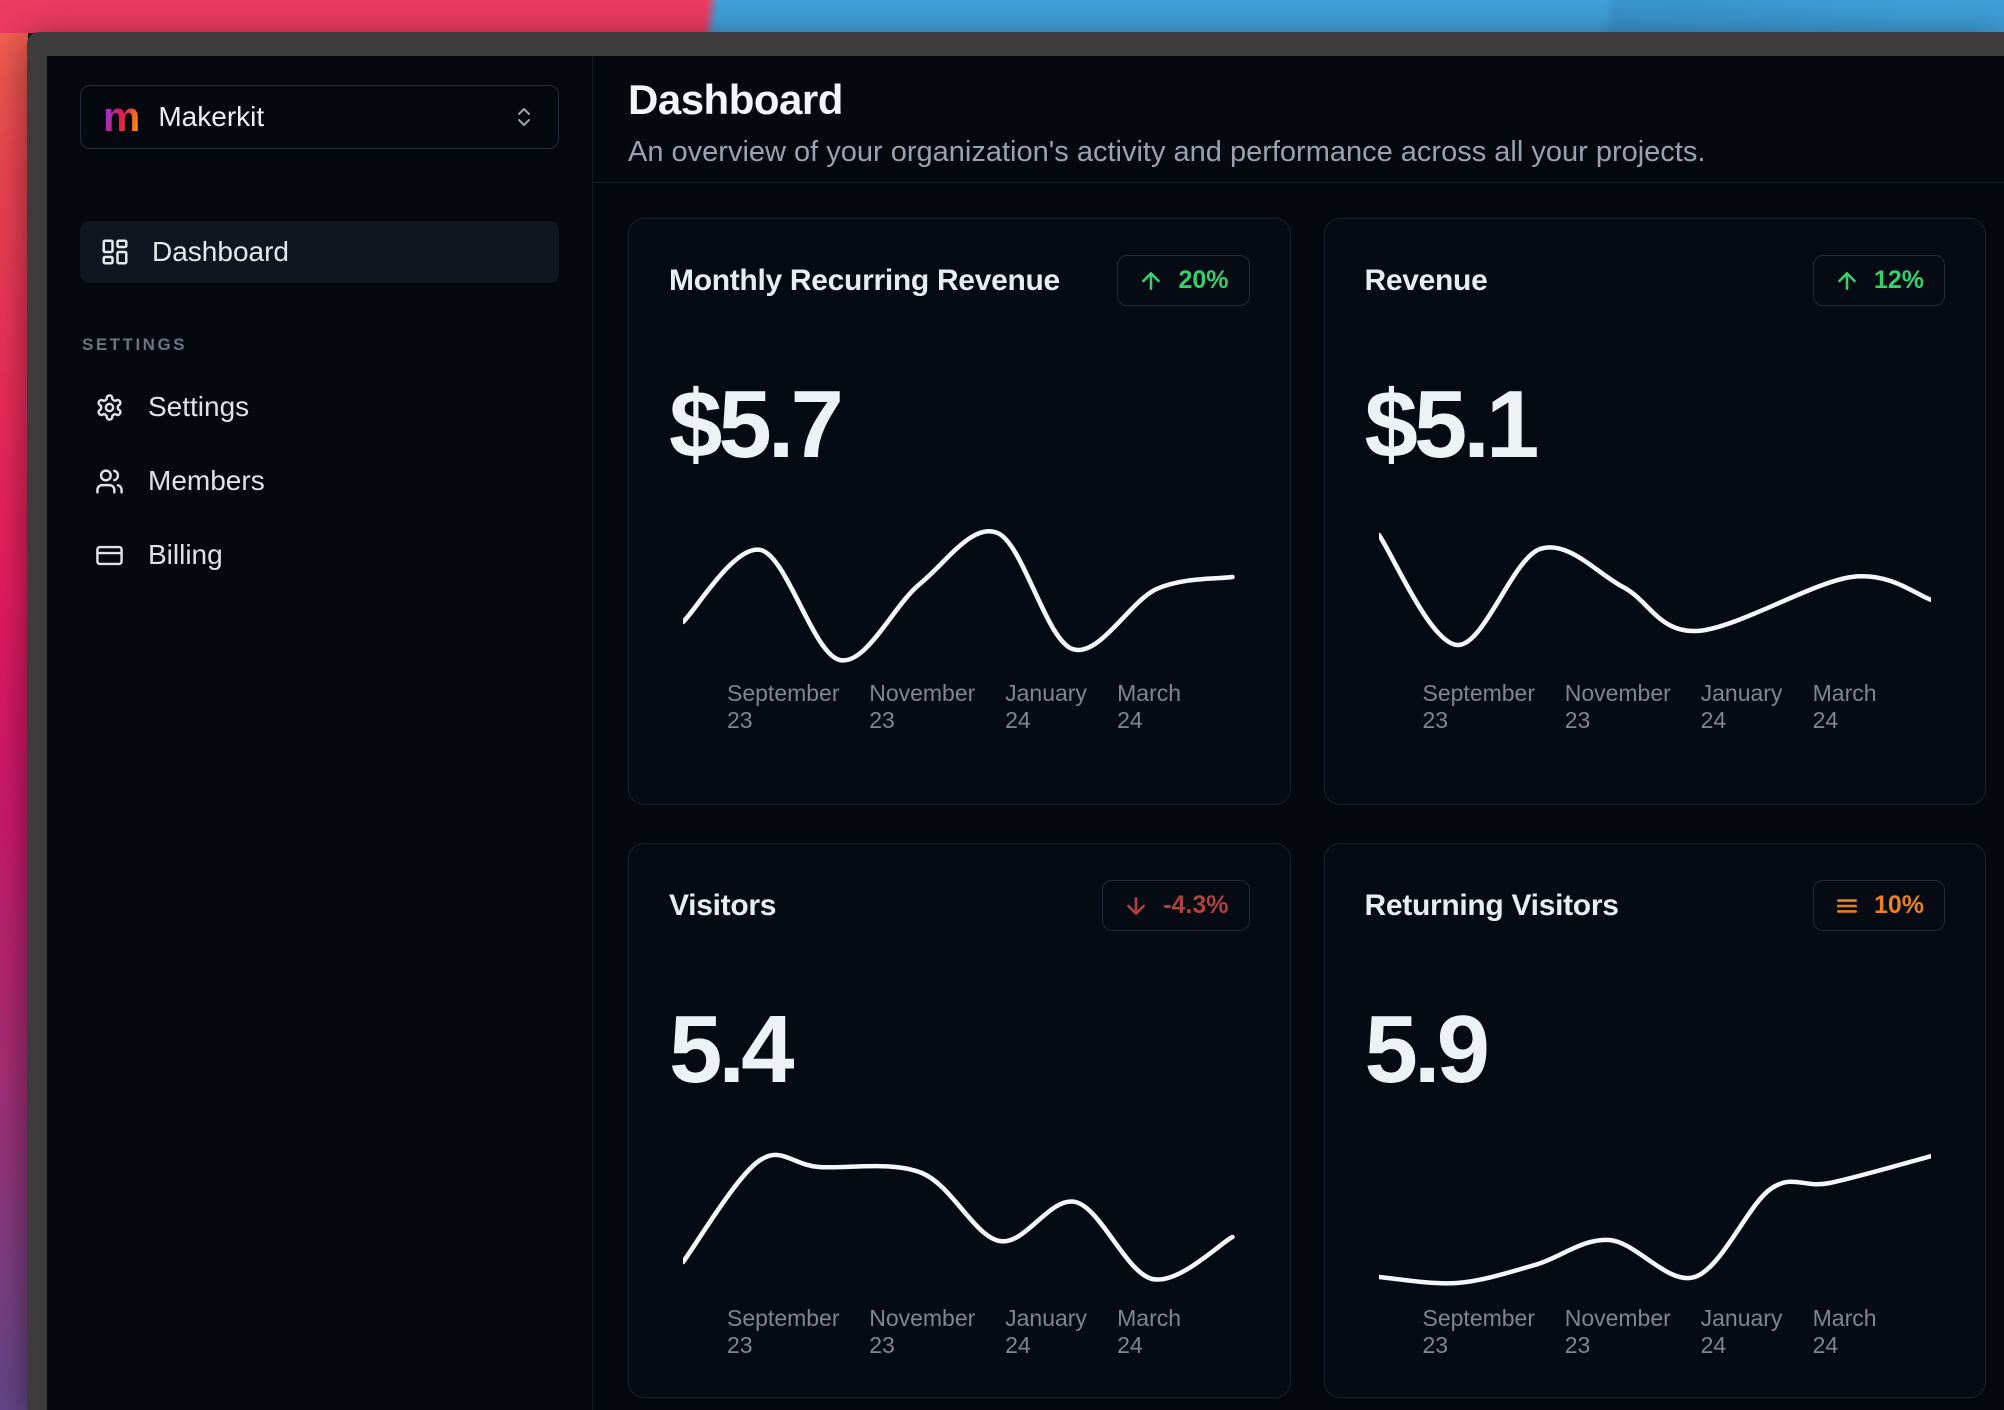 This screenshot has height=1410, width=2004. Describe the element at coordinates (1426, 280) in the screenshot. I see `card-title: Revenue` at that location.